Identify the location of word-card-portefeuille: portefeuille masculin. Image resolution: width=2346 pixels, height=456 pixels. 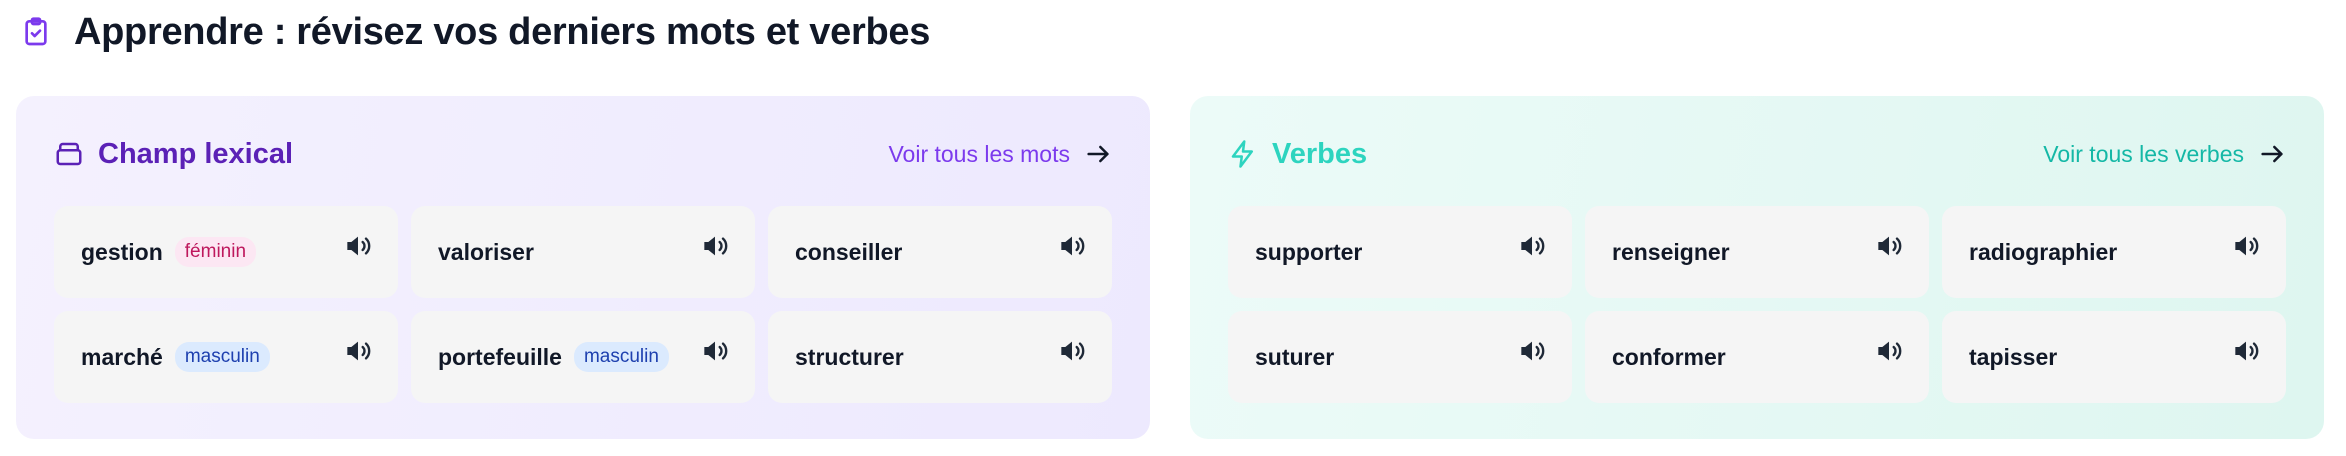
(583, 357).